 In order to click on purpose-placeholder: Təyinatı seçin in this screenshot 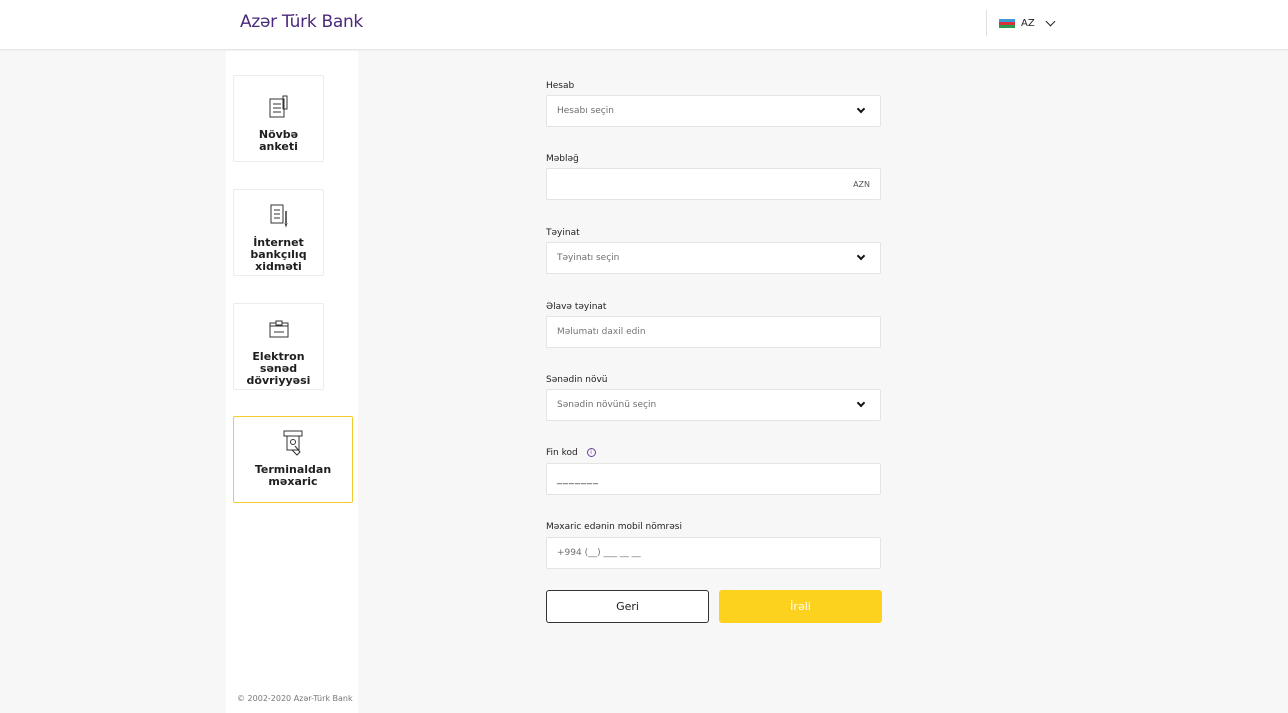, I will do `click(588, 258)`.